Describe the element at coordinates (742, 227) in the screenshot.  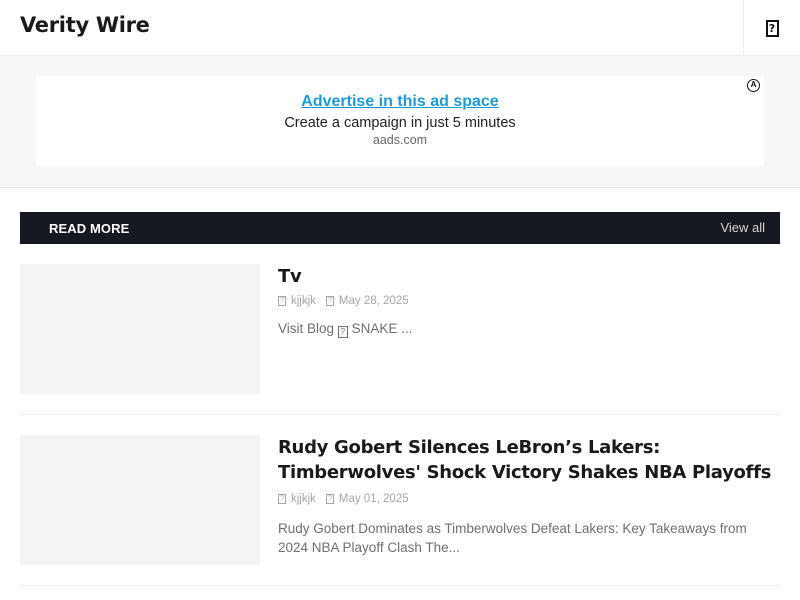
I see `view-all-link: View all` at that location.